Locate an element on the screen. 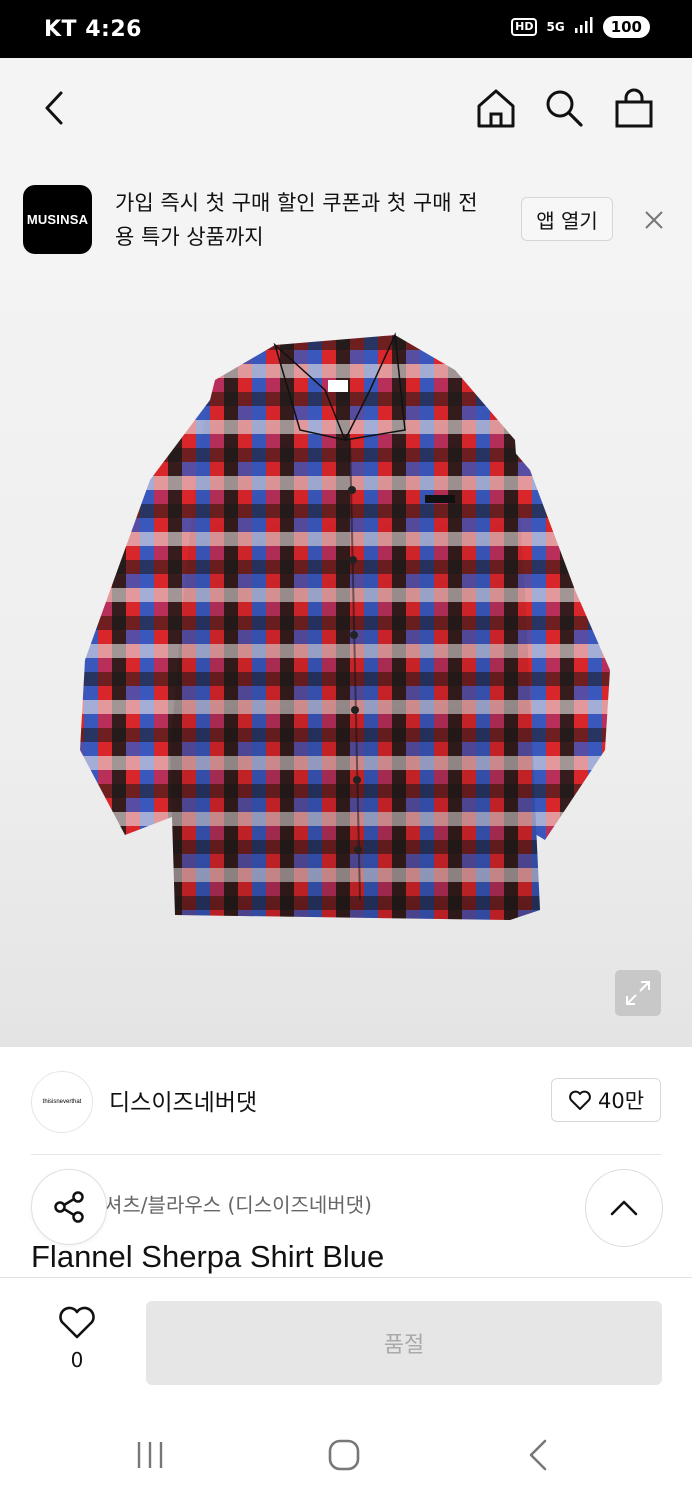  network-5g-icon: 5G is located at coordinates (555, 27).